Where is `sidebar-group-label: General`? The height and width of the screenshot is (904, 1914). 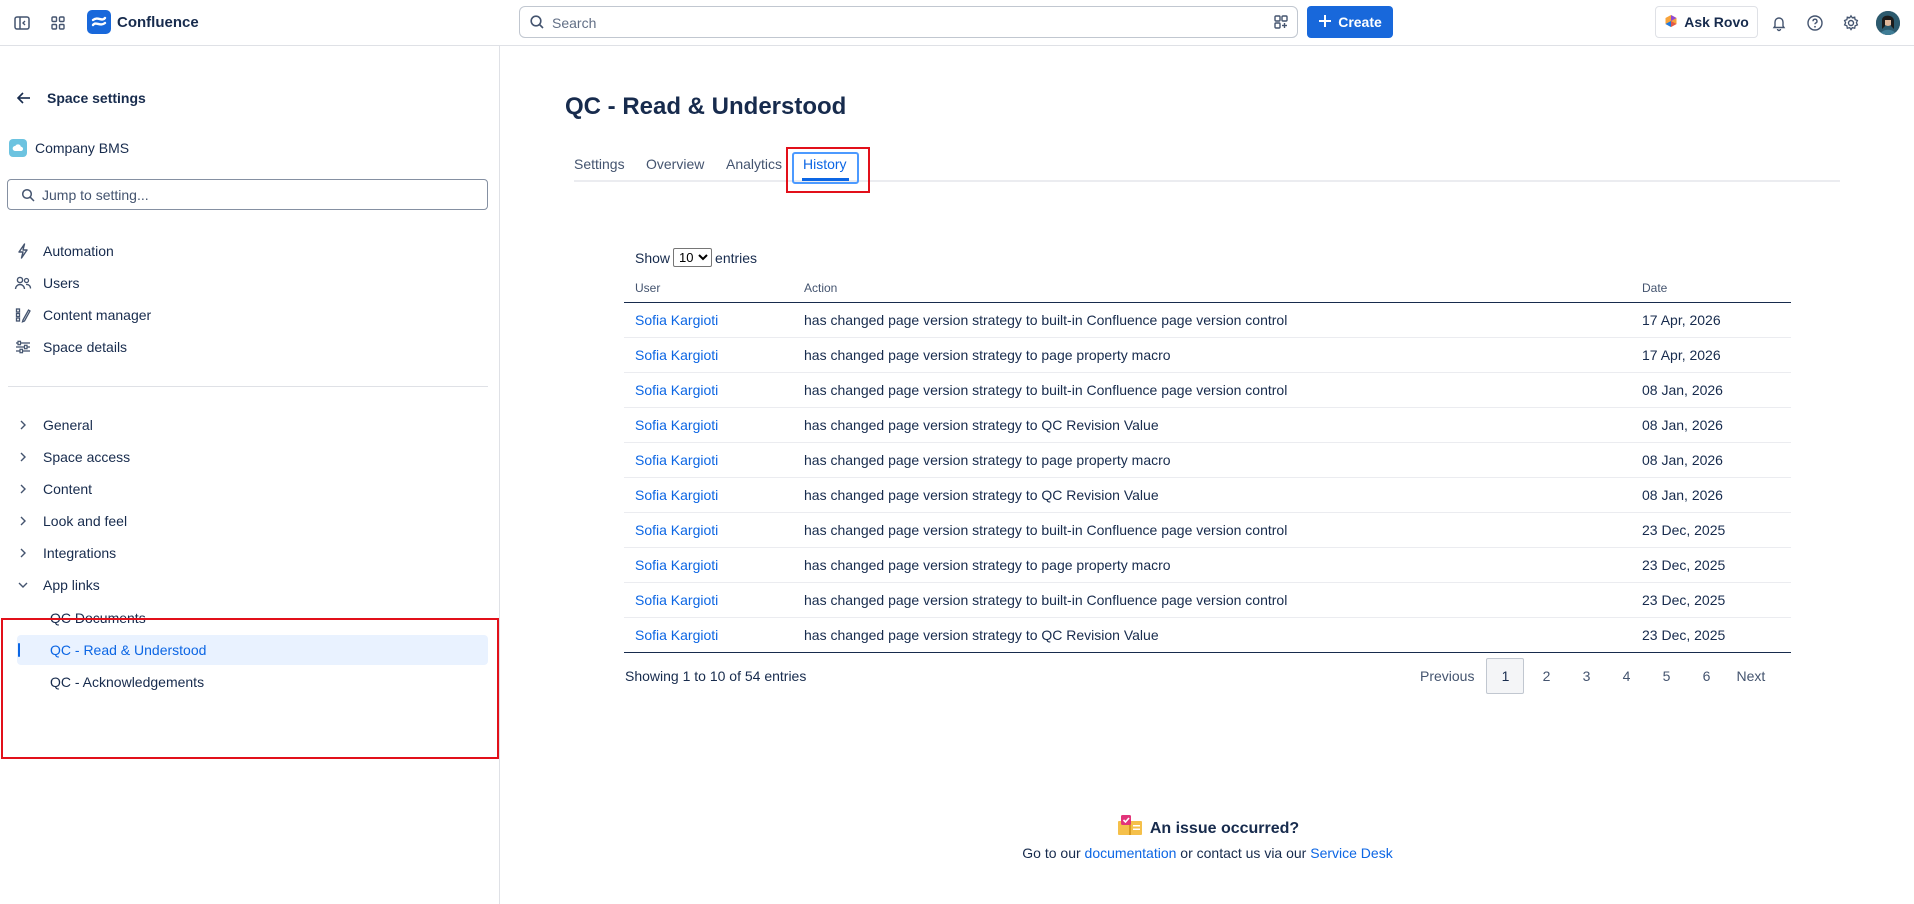 sidebar-group-label: General is located at coordinates (68, 425).